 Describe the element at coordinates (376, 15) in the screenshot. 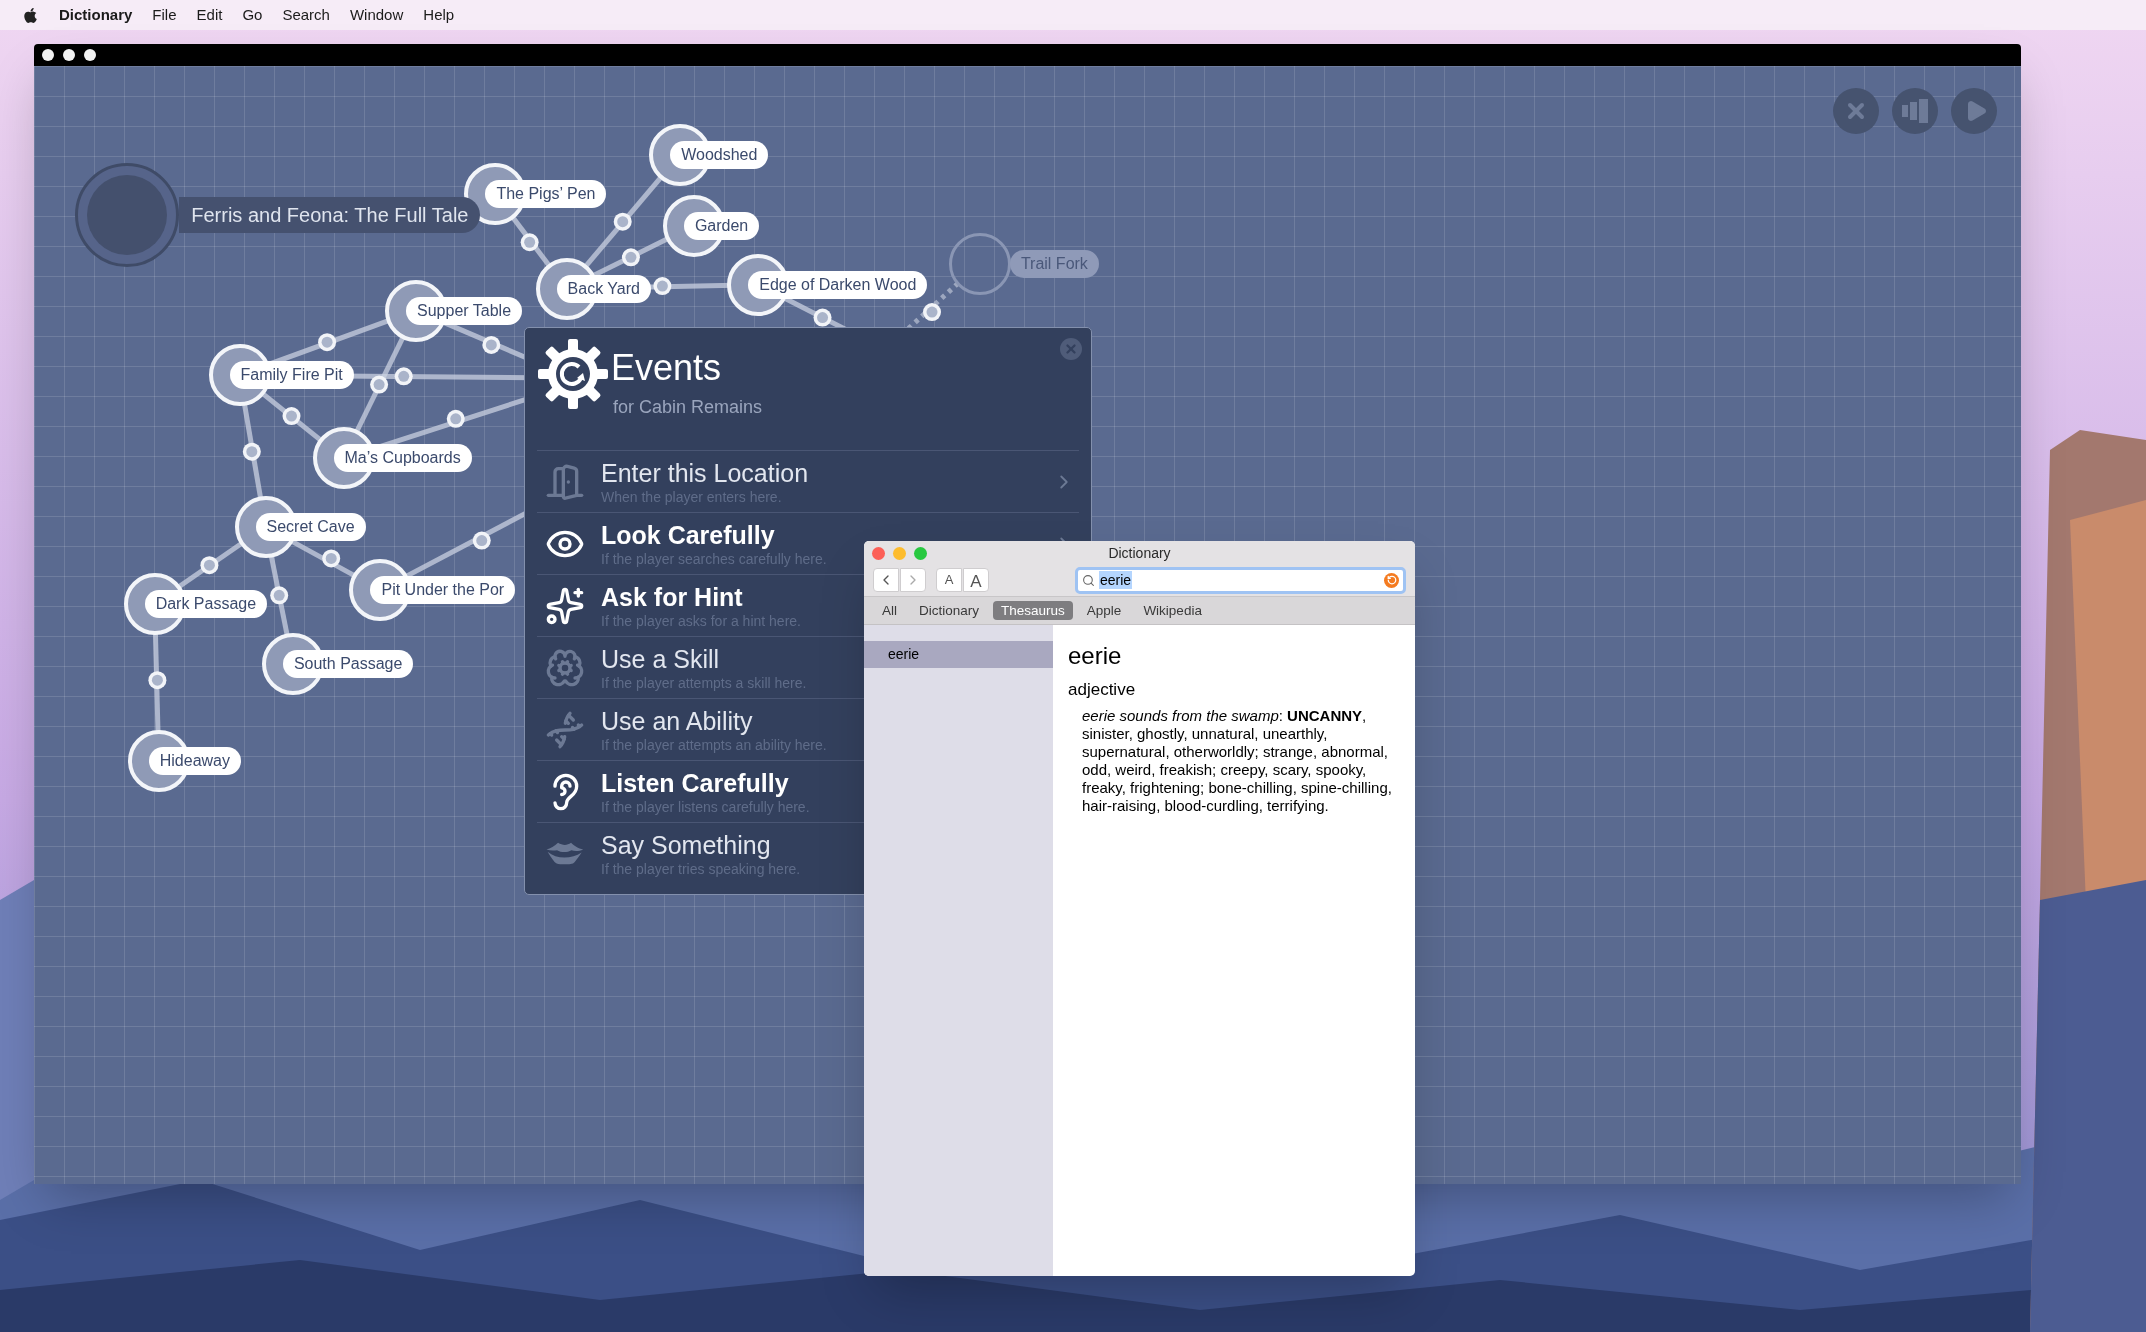

I see `menu-item: Window` at that location.